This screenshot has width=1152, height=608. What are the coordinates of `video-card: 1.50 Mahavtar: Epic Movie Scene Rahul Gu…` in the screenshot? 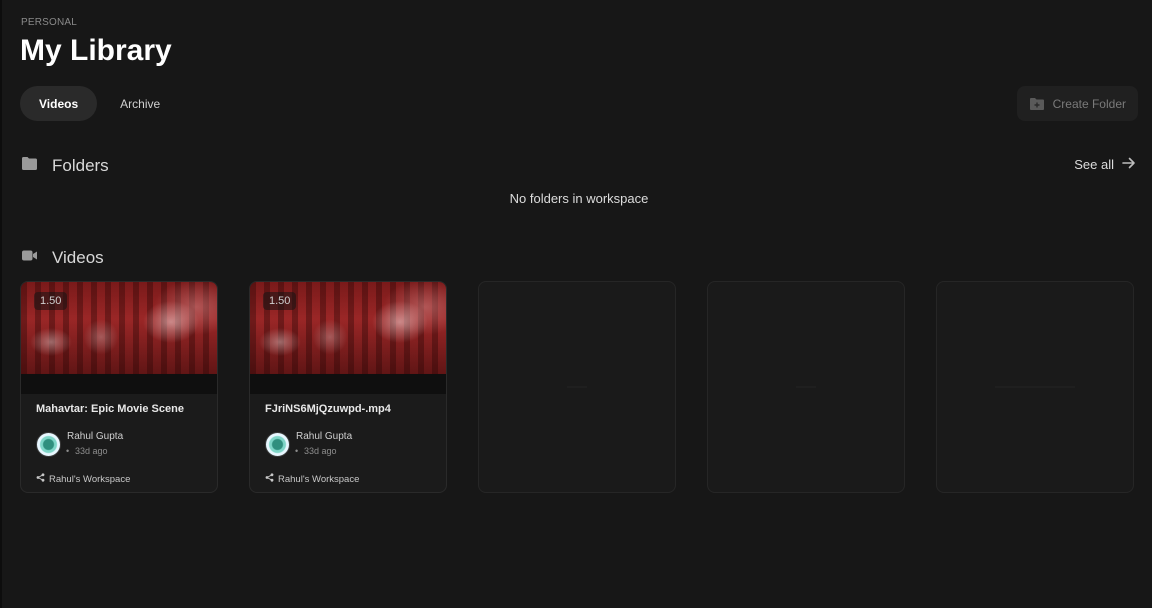 It's located at (119, 387).